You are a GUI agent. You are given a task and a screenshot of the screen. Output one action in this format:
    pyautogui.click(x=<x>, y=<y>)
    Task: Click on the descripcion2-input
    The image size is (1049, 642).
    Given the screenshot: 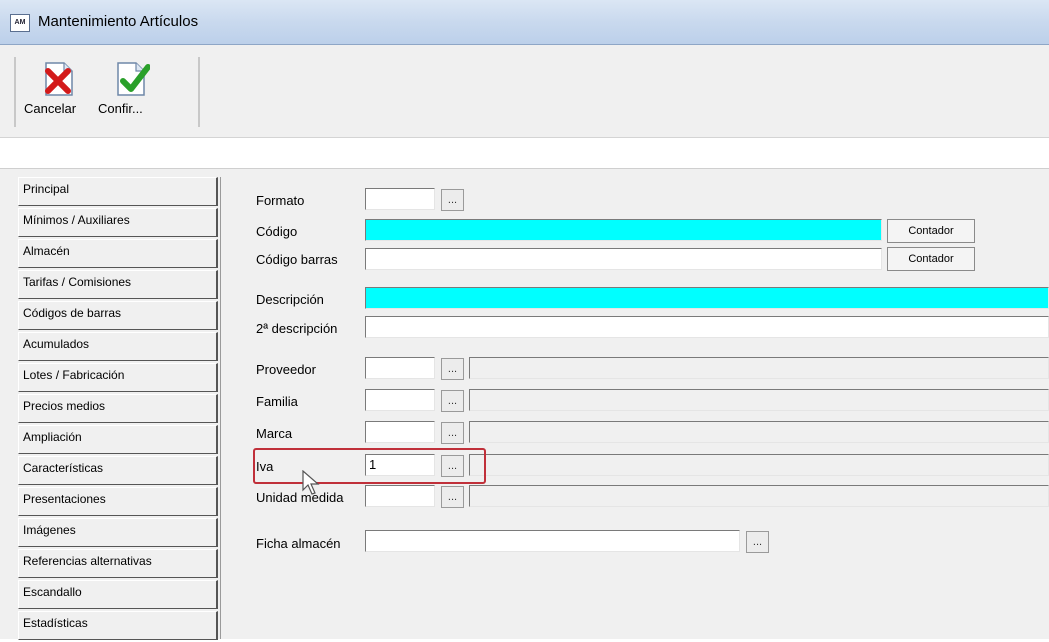 What is the action you would take?
    pyautogui.click(x=707, y=327)
    